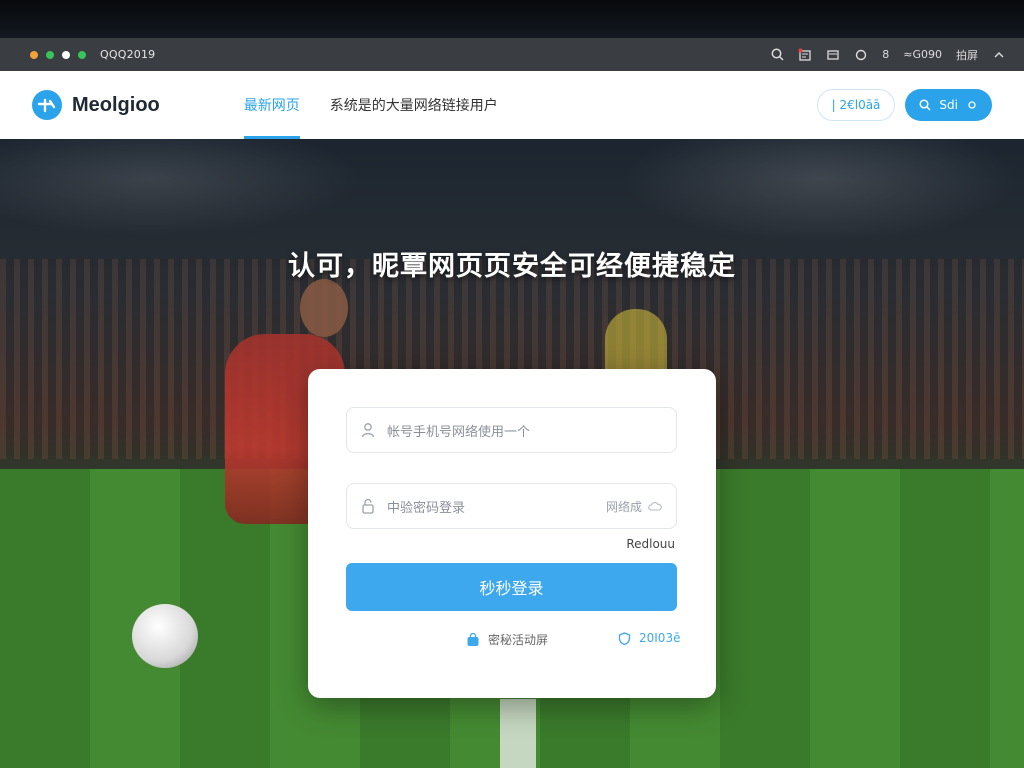 This screenshot has height=768, width=1024. I want to click on lock-icon, so click(368, 506).